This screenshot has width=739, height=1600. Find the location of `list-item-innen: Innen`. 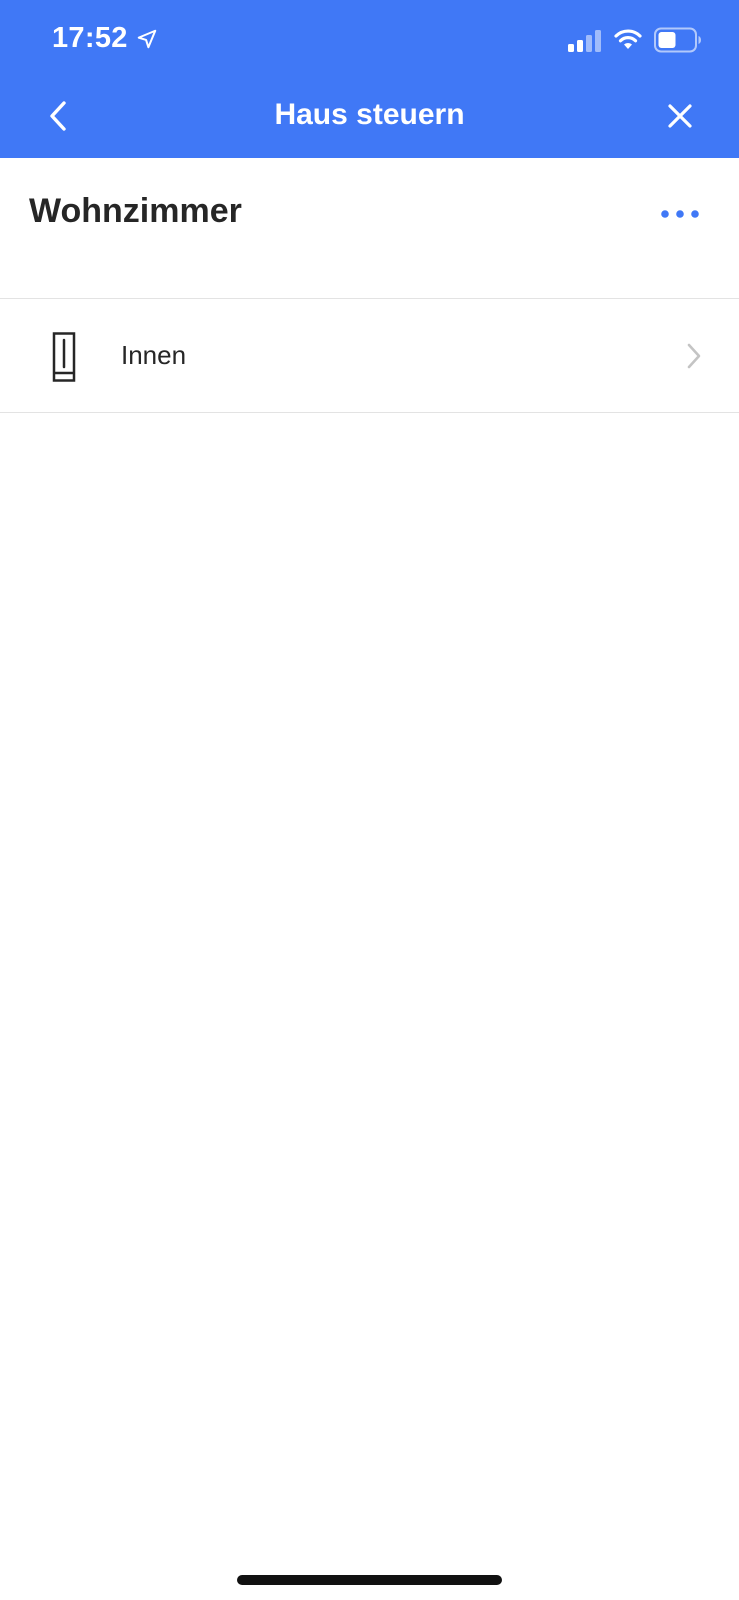

list-item-innen: Innen is located at coordinates (369, 356).